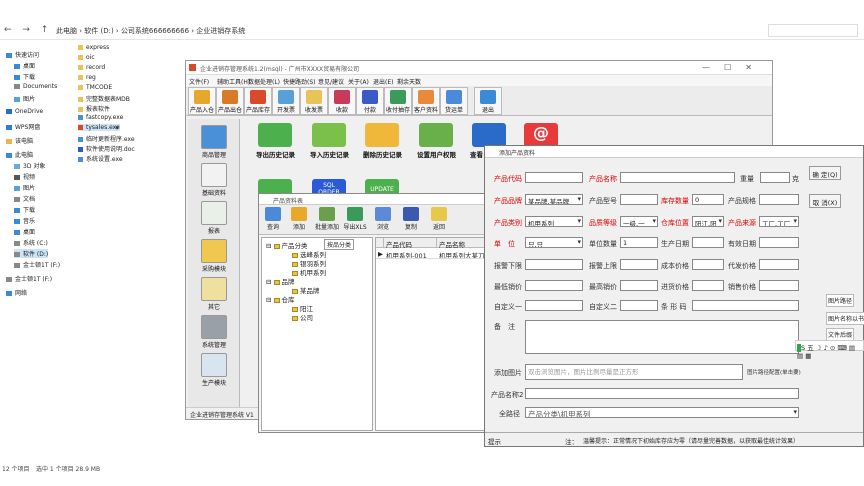 Image resolution: width=864 pixels, height=486 pixels. What do you see at coordinates (779, 199) in the screenshot?
I see `spec-input` at bounding box center [779, 199].